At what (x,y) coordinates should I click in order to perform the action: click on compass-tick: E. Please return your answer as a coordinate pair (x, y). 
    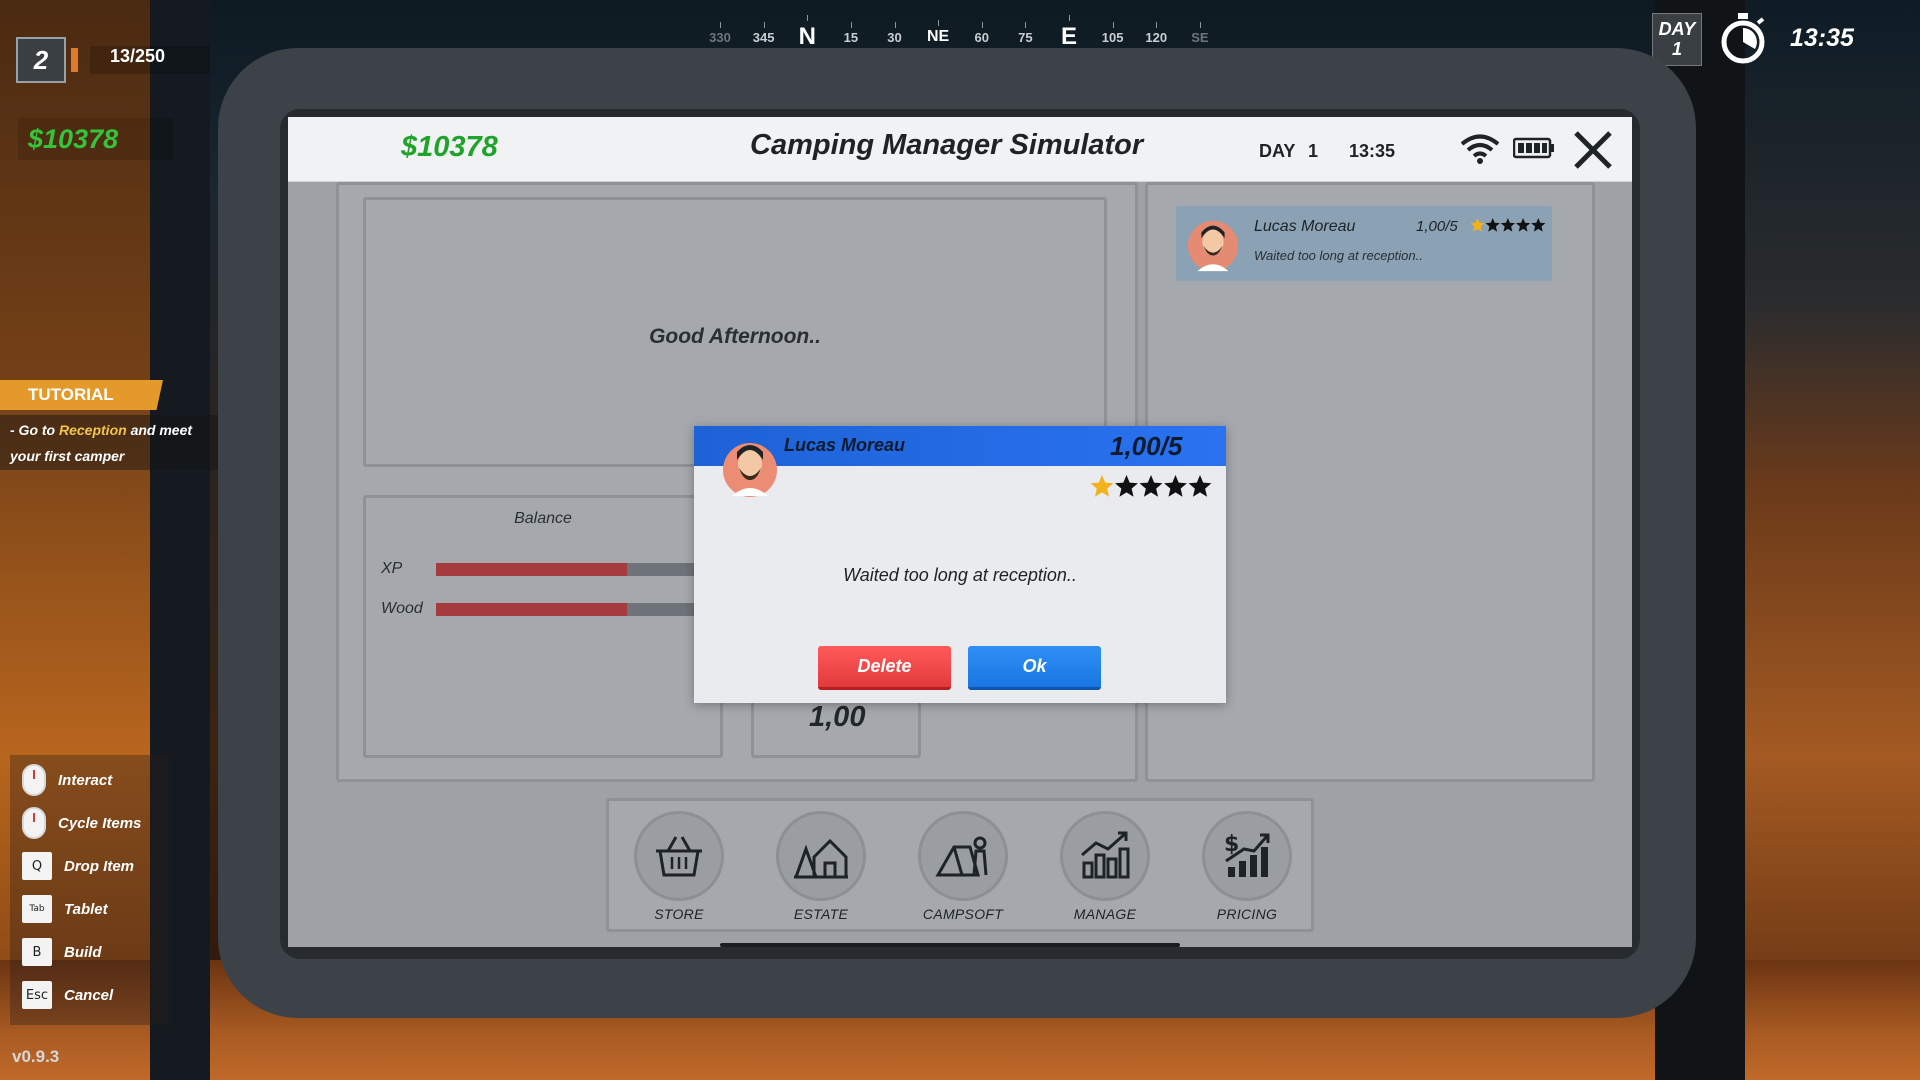
    Looking at the image, I should click on (1069, 33).